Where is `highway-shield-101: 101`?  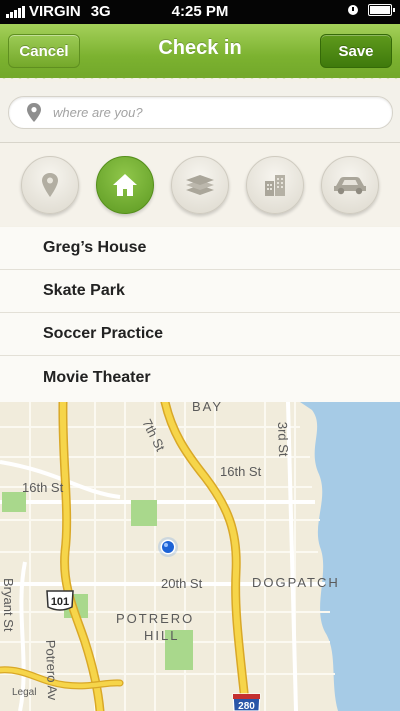 highway-shield-101: 101 is located at coordinates (60, 600).